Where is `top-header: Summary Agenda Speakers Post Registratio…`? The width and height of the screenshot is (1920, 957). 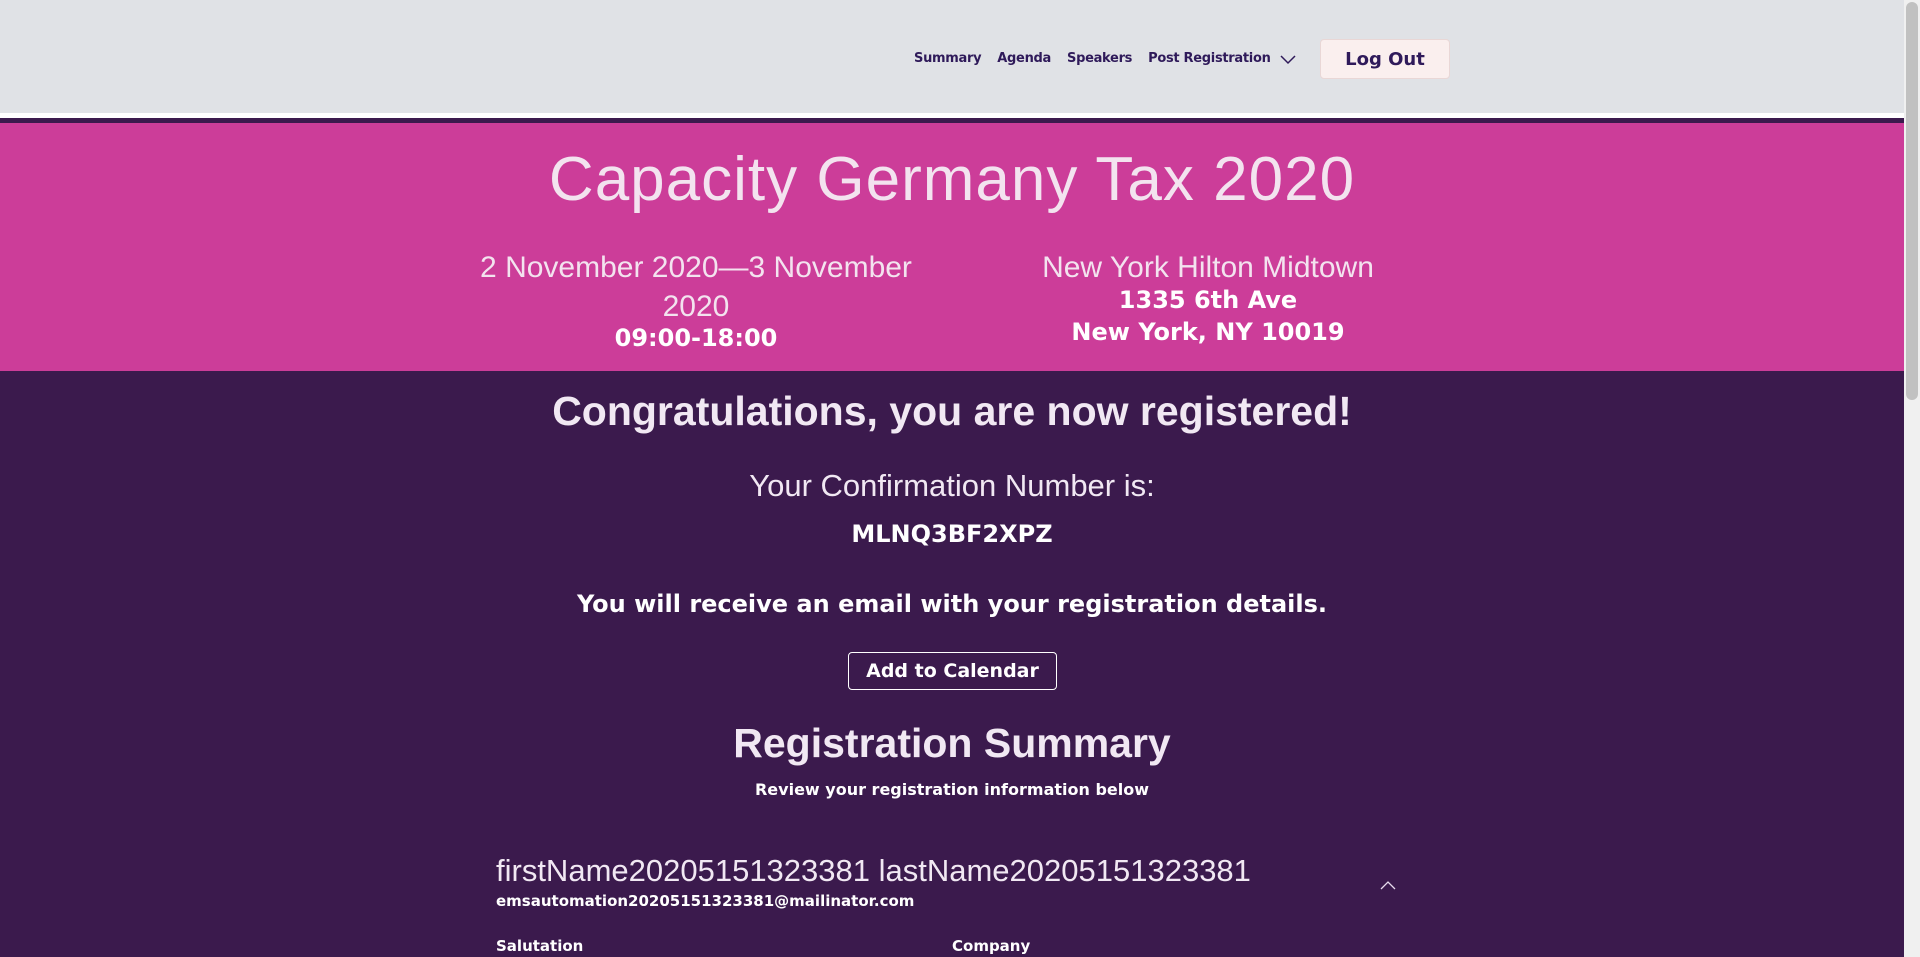 top-header: Summary Agenda Speakers Post Registratio… is located at coordinates (952, 59).